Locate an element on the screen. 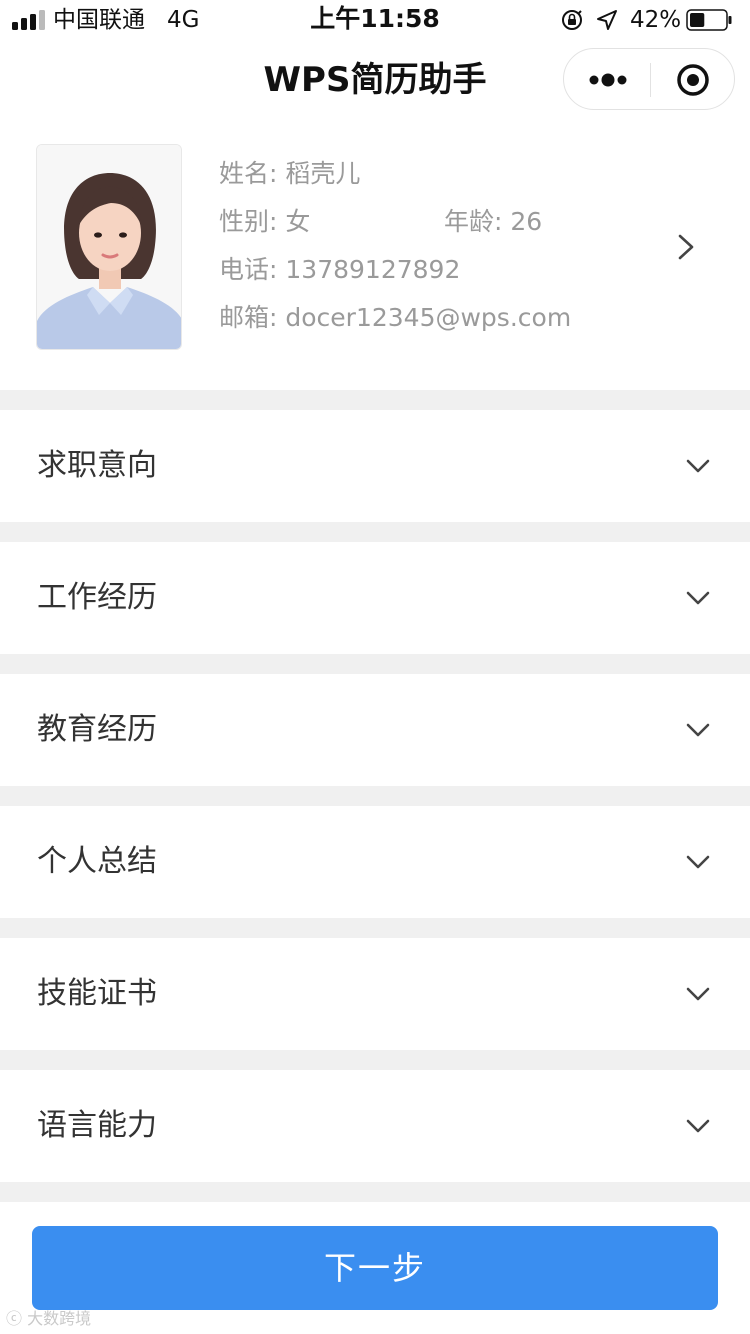  mini-program-capsule is located at coordinates (649, 79).